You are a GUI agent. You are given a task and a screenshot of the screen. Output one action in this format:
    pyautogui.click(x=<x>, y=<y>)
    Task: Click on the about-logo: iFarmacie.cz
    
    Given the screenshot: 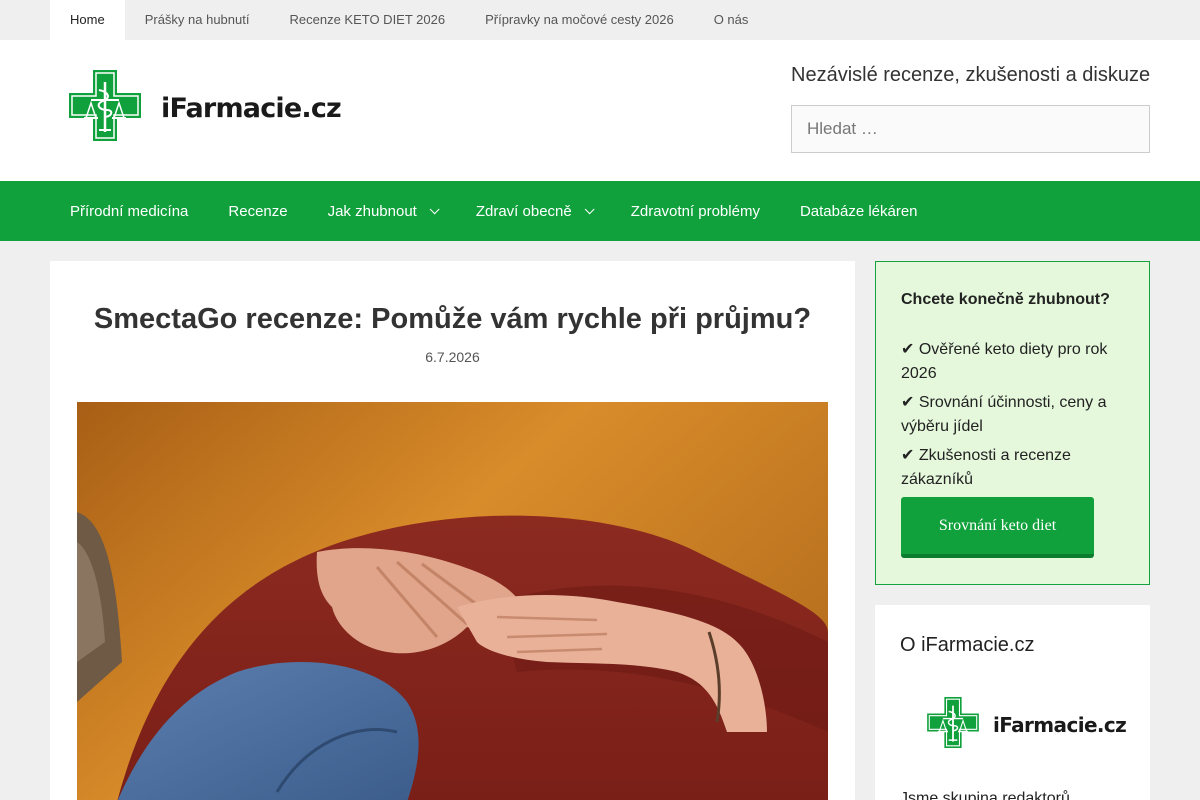 What is the action you would take?
    pyautogui.click(x=1027, y=725)
    